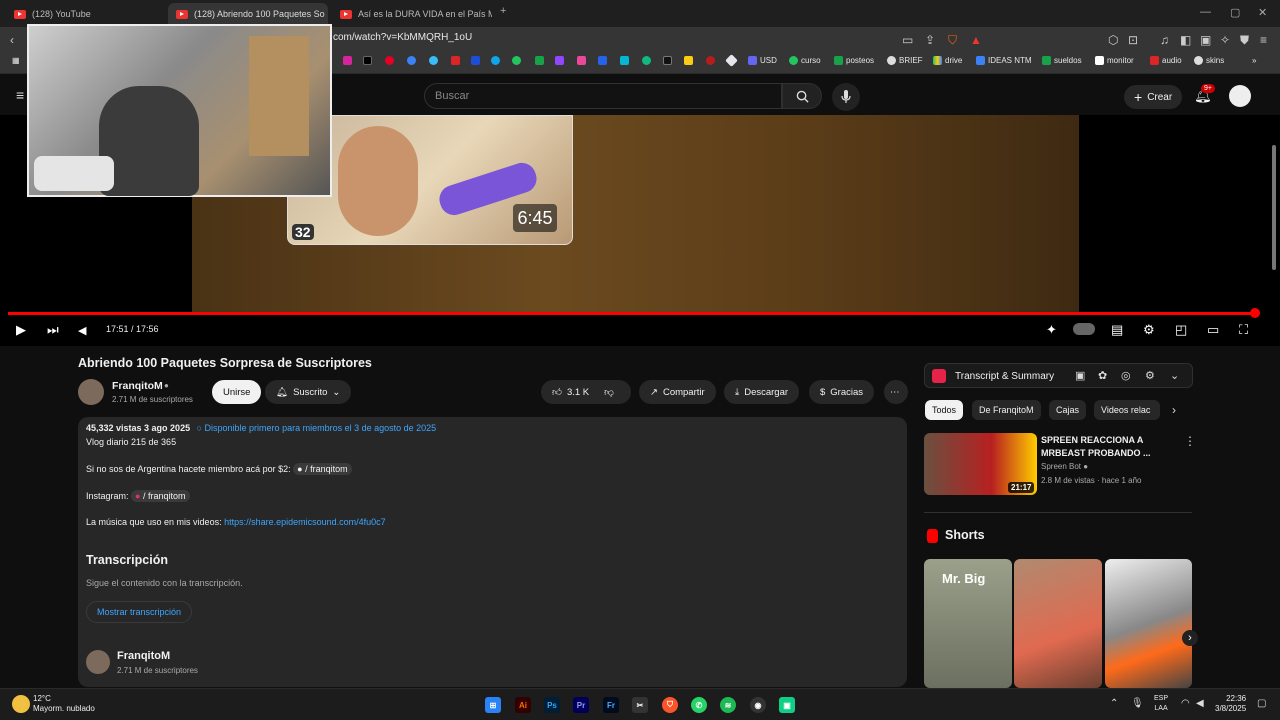 The image size is (1280, 720). I want to click on theater-mode-icon: ▭, so click(1213, 330).